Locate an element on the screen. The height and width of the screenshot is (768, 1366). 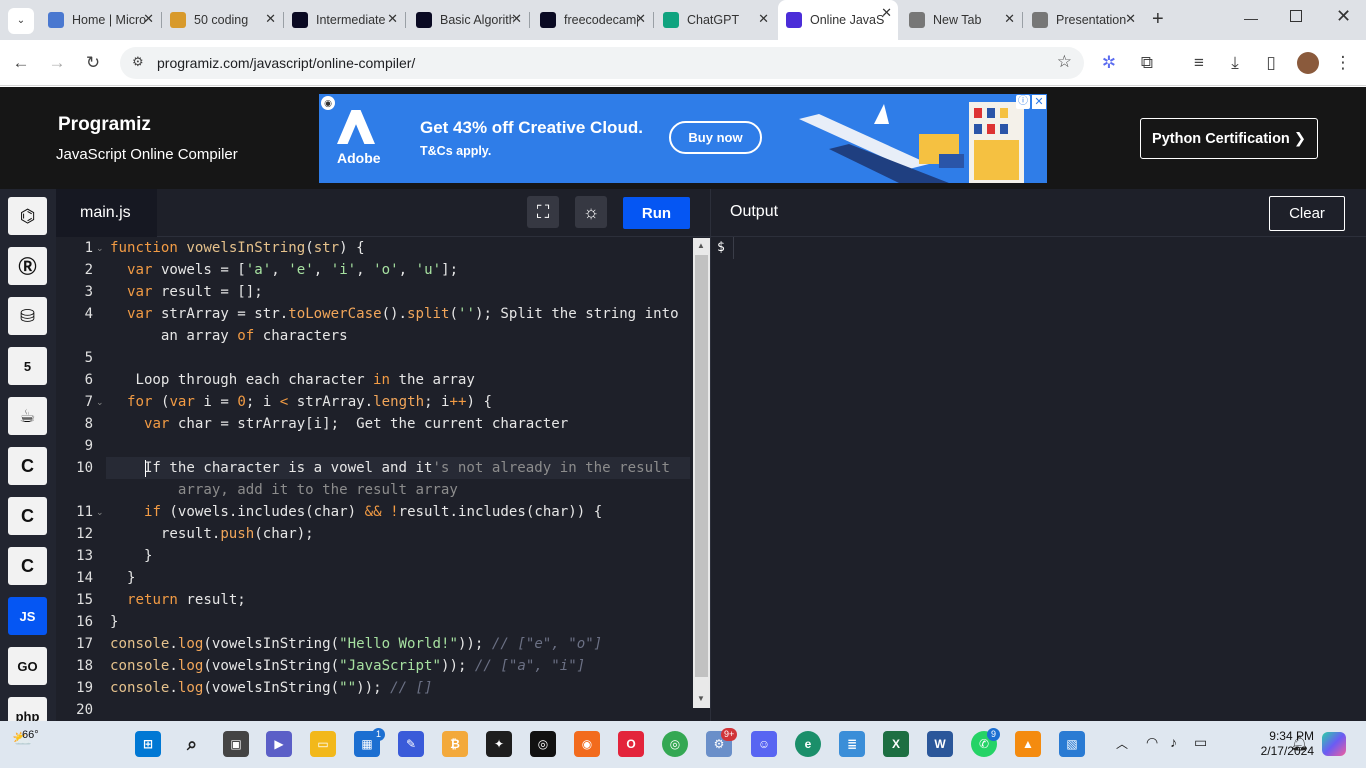
task-view-icon: ▣ is located at coordinates (236, 744).